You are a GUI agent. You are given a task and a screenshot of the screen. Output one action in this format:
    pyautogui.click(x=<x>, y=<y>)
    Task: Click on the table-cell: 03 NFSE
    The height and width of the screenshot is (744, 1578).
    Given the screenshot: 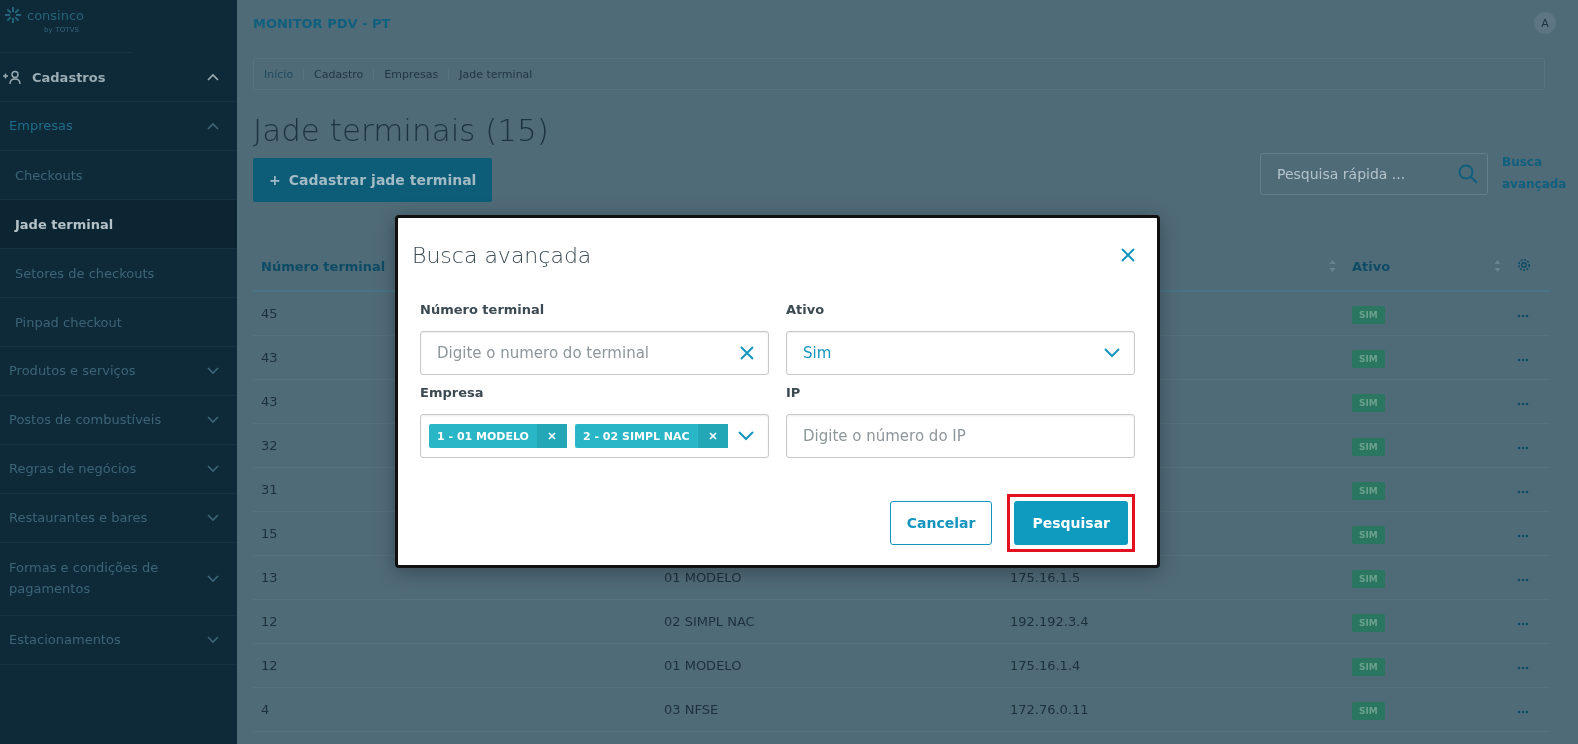 What is the action you would take?
    pyautogui.click(x=691, y=709)
    